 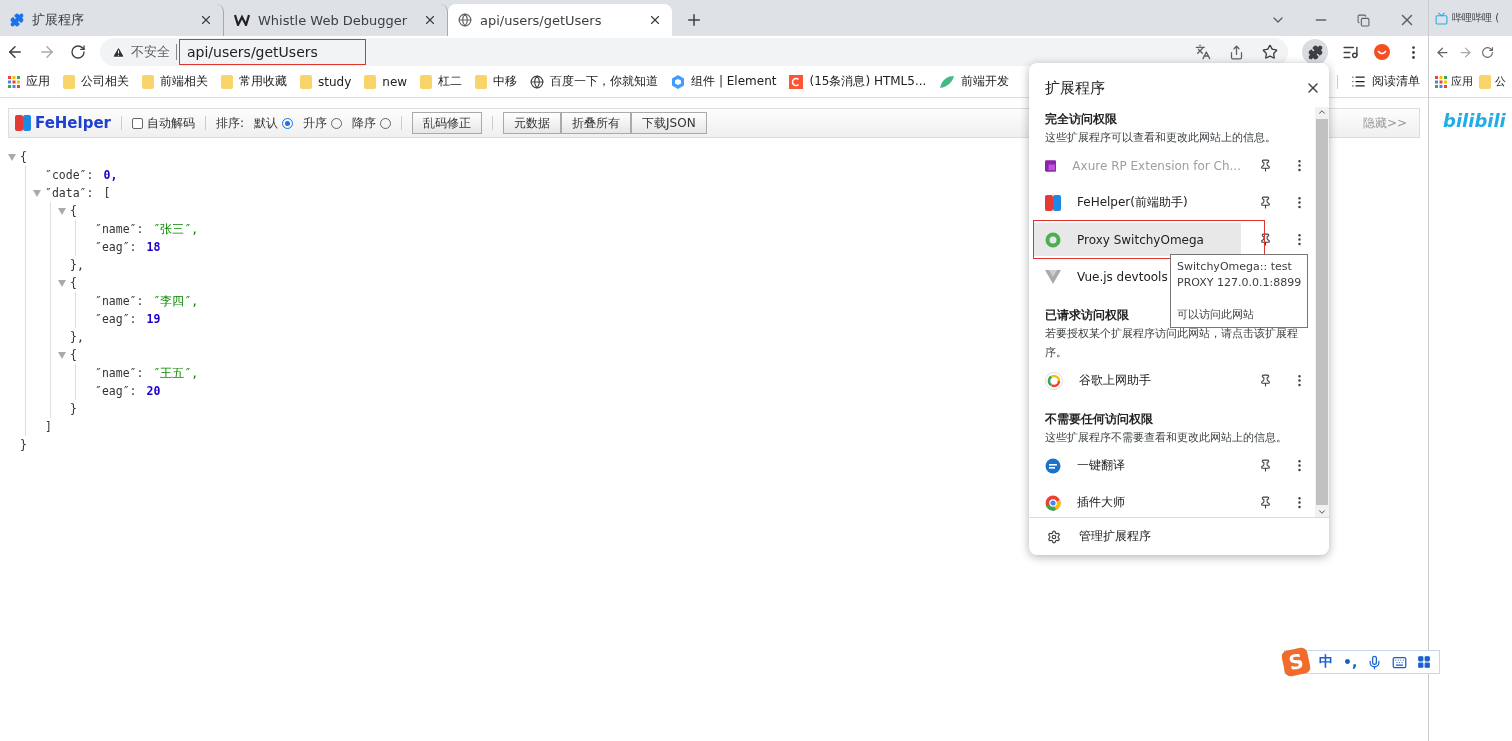 What do you see at coordinates (1400, 662) in the screenshot?
I see `keyboard-icon` at bounding box center [1400, 662].